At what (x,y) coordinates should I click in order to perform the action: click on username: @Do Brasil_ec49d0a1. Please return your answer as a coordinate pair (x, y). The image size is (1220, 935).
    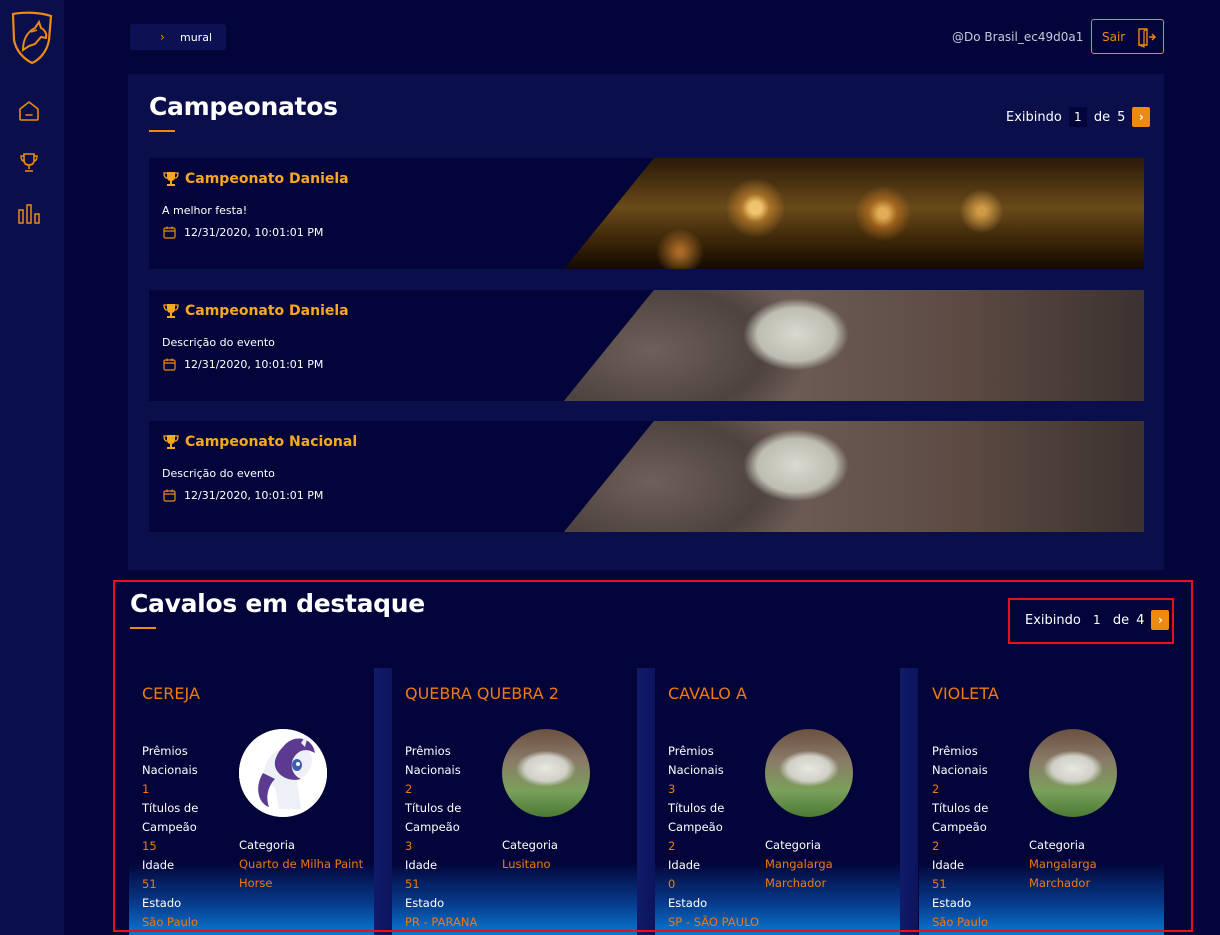
    Looking at the image, I should click on (1018, 37).